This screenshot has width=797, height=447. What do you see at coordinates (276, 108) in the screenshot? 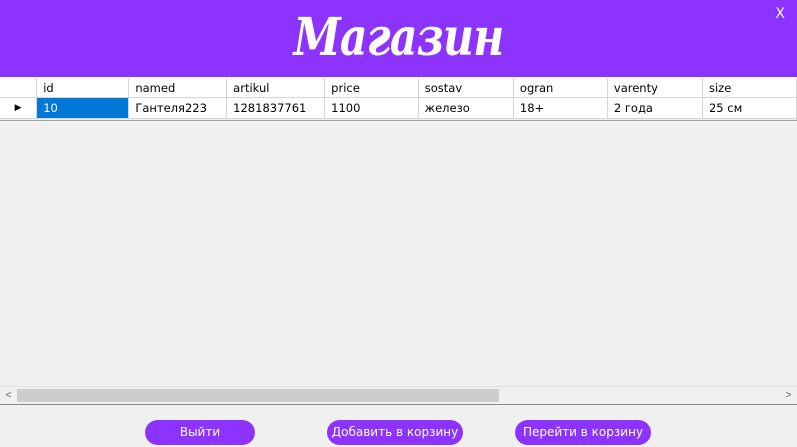
I see `cell-artikul: 1281837761` at bounding box center [276, 108].